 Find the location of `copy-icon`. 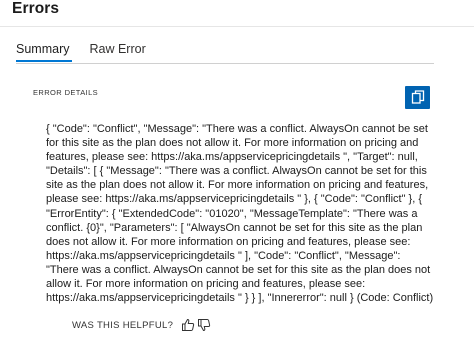

copy-icon is located at coordinates (418, 97).